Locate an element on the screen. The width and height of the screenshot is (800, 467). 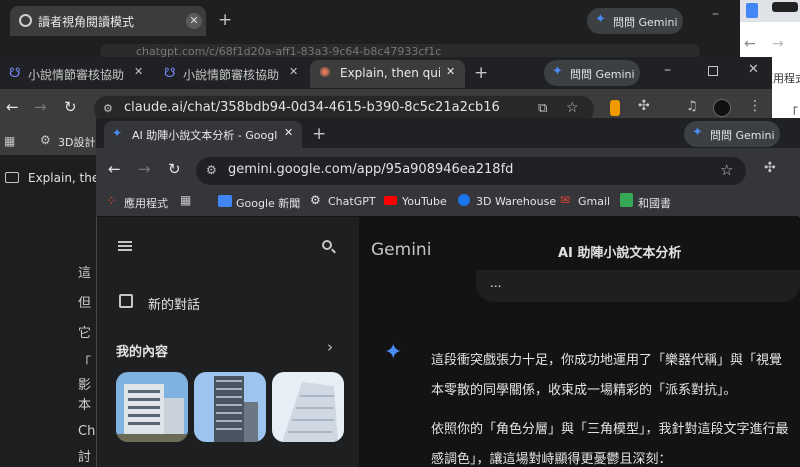
front-reload-icon: ↻ is located at coordinates (174, 169).